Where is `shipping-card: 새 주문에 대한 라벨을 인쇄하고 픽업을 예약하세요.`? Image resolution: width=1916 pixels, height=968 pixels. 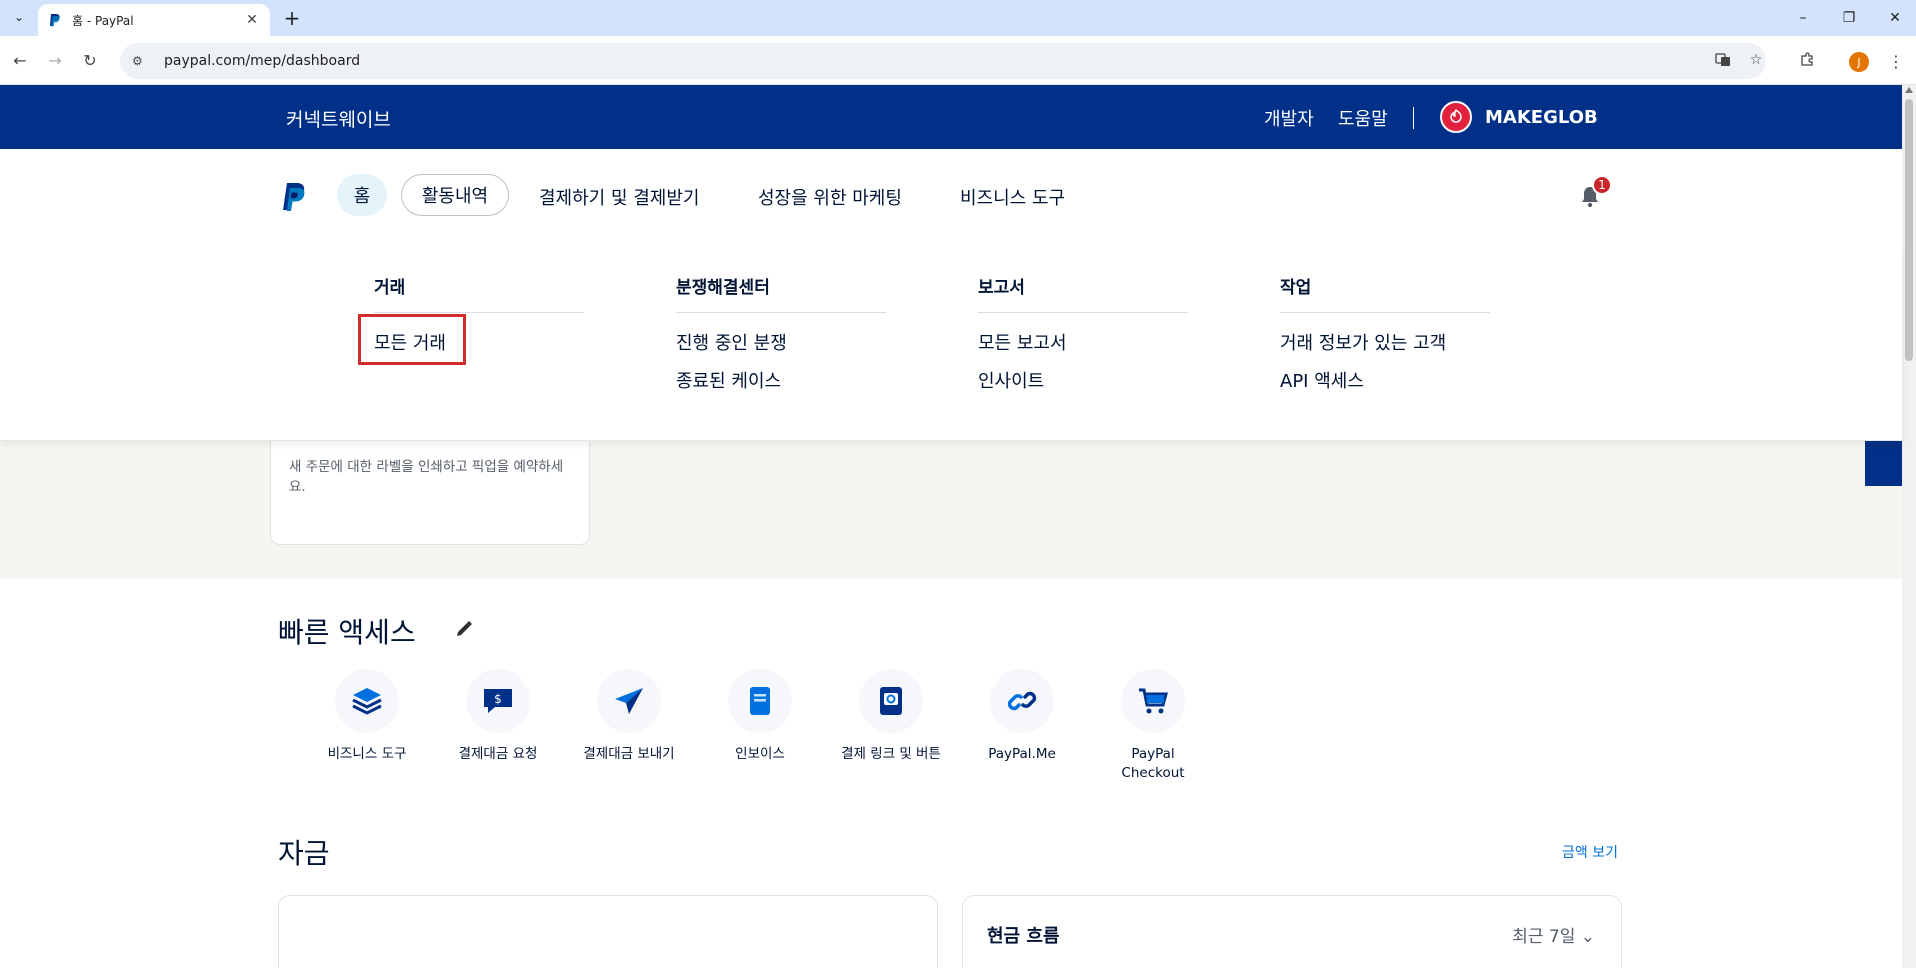 shipping-card: 새 주문에 대한 라벨을 인쇄하고 픽업을 예약하세요. is located at coordinates (430, 493).